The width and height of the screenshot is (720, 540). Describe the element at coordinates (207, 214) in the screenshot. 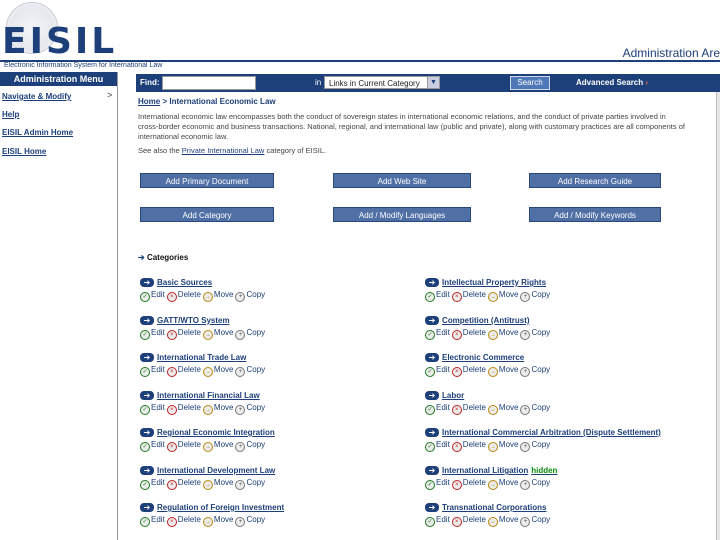

I see `add-category-button: Add Category` at that location.